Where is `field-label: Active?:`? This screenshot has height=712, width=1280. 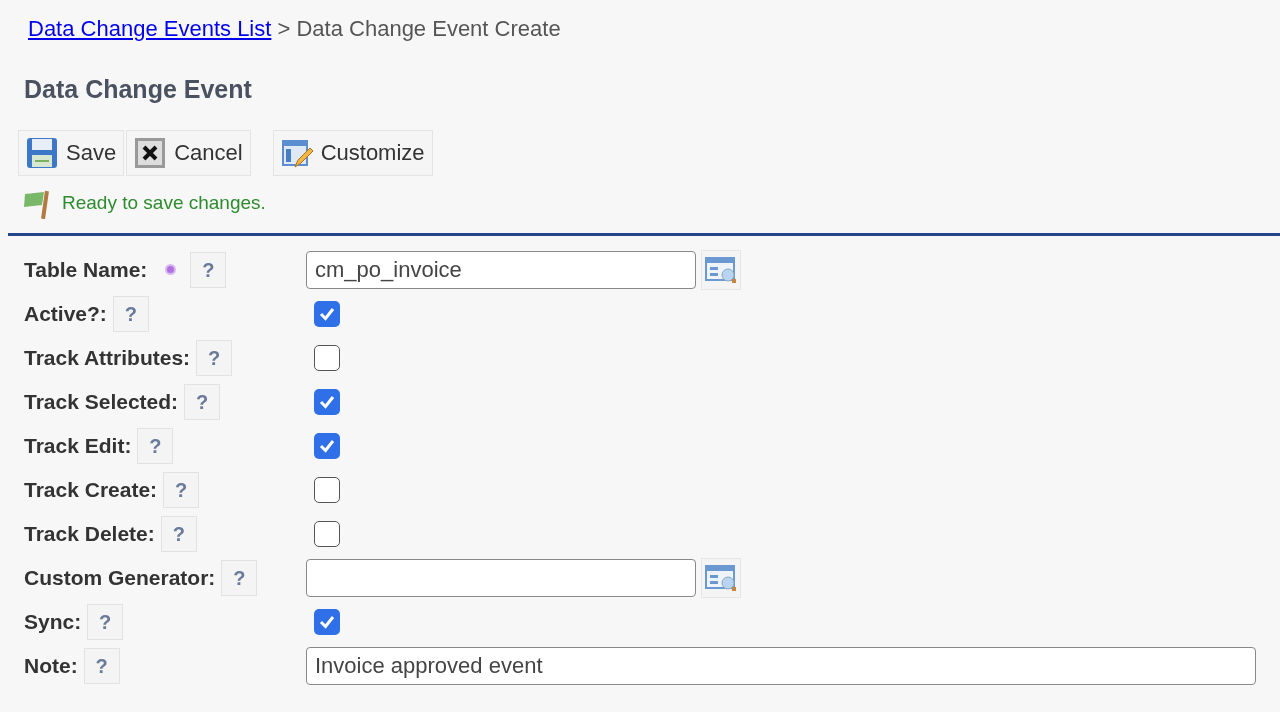 field-label: Active?: is located at coordinates (65, 313).